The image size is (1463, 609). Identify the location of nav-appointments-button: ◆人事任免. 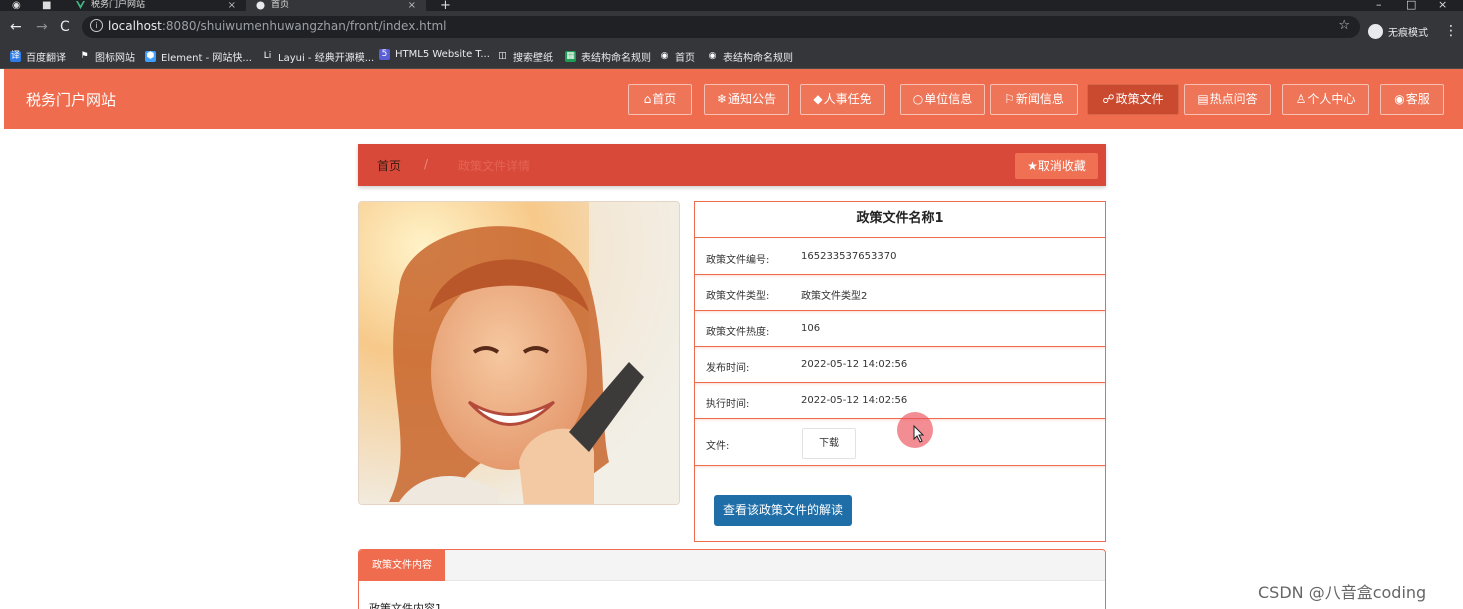
(842, 99).